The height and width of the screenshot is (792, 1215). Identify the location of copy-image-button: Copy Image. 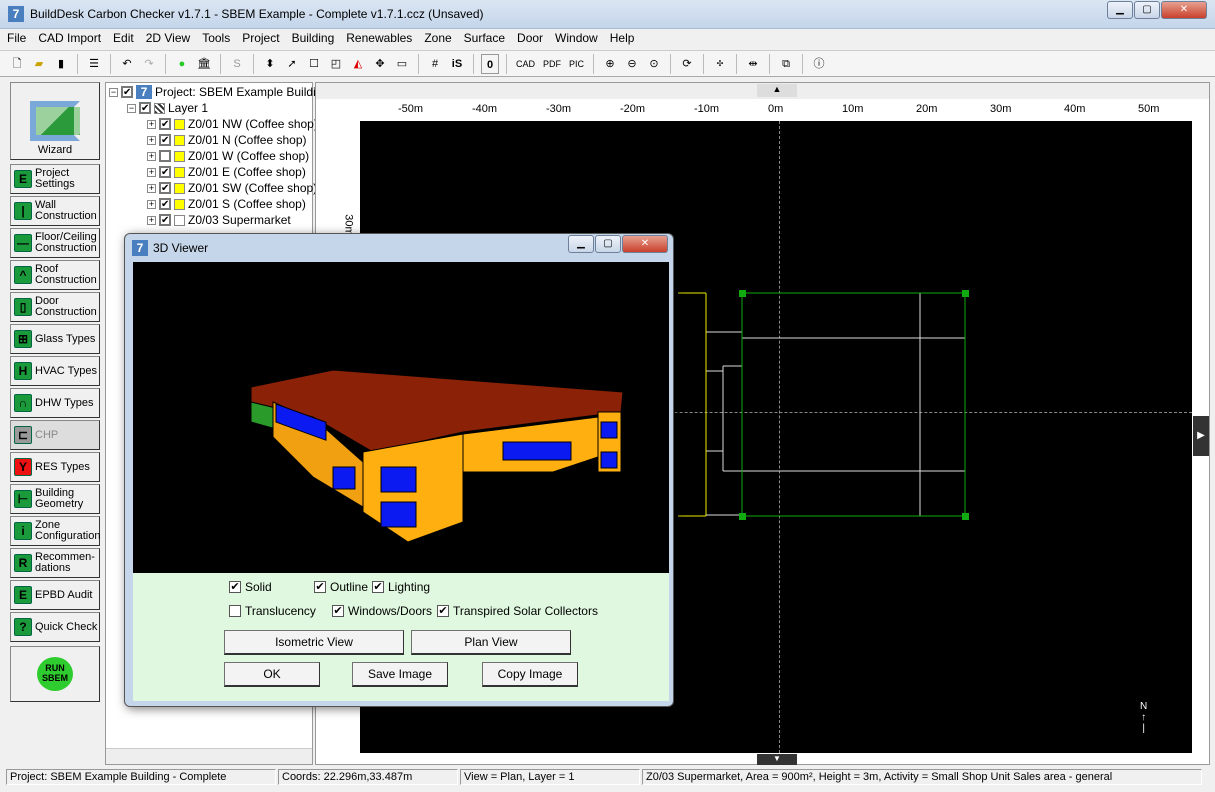
(530, 674).